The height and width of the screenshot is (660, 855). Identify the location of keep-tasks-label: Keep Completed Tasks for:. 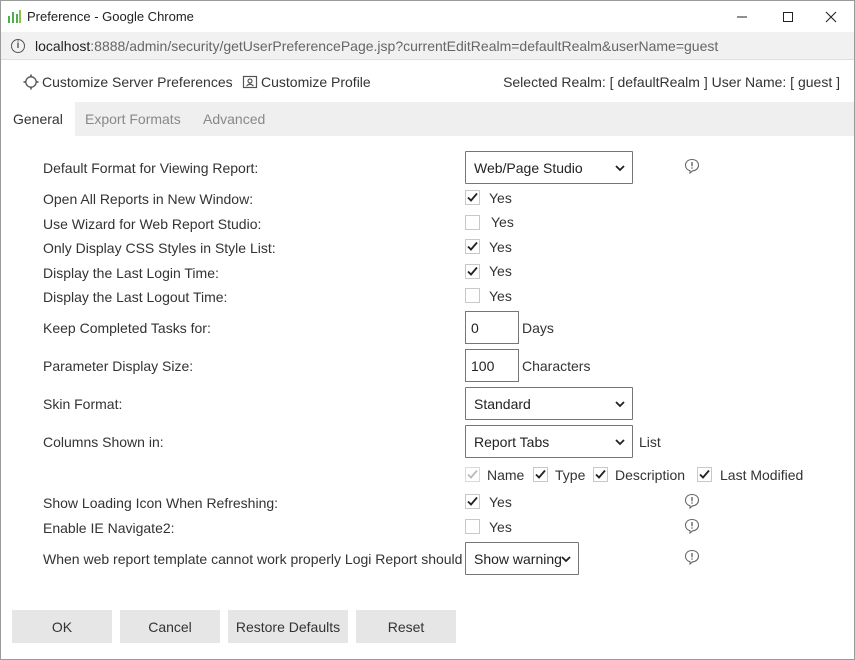
(127, 328).